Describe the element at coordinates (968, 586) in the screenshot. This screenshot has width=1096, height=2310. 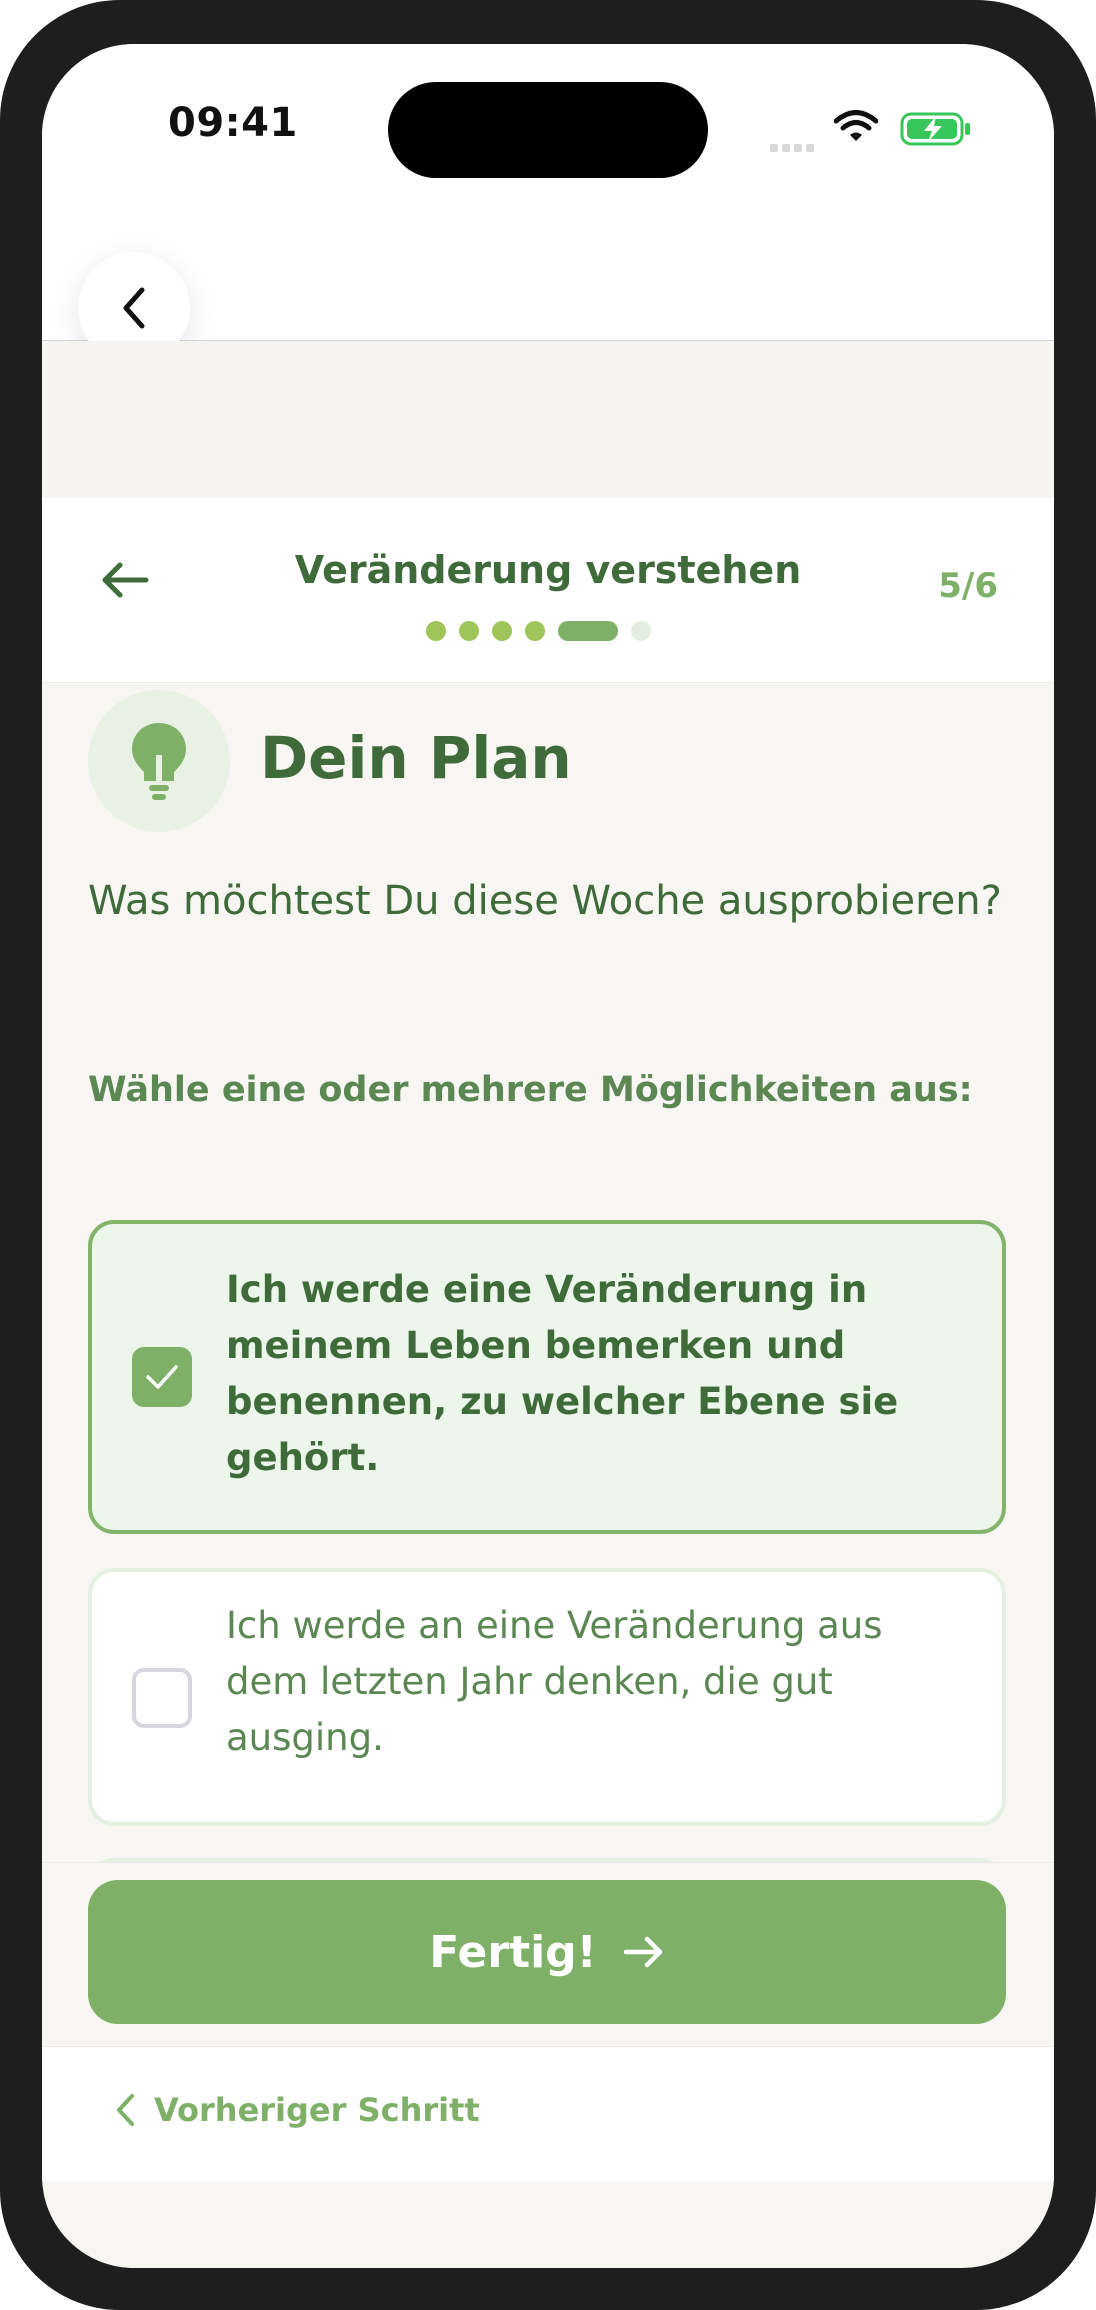
I see `step-counter: 5/6` at that location.